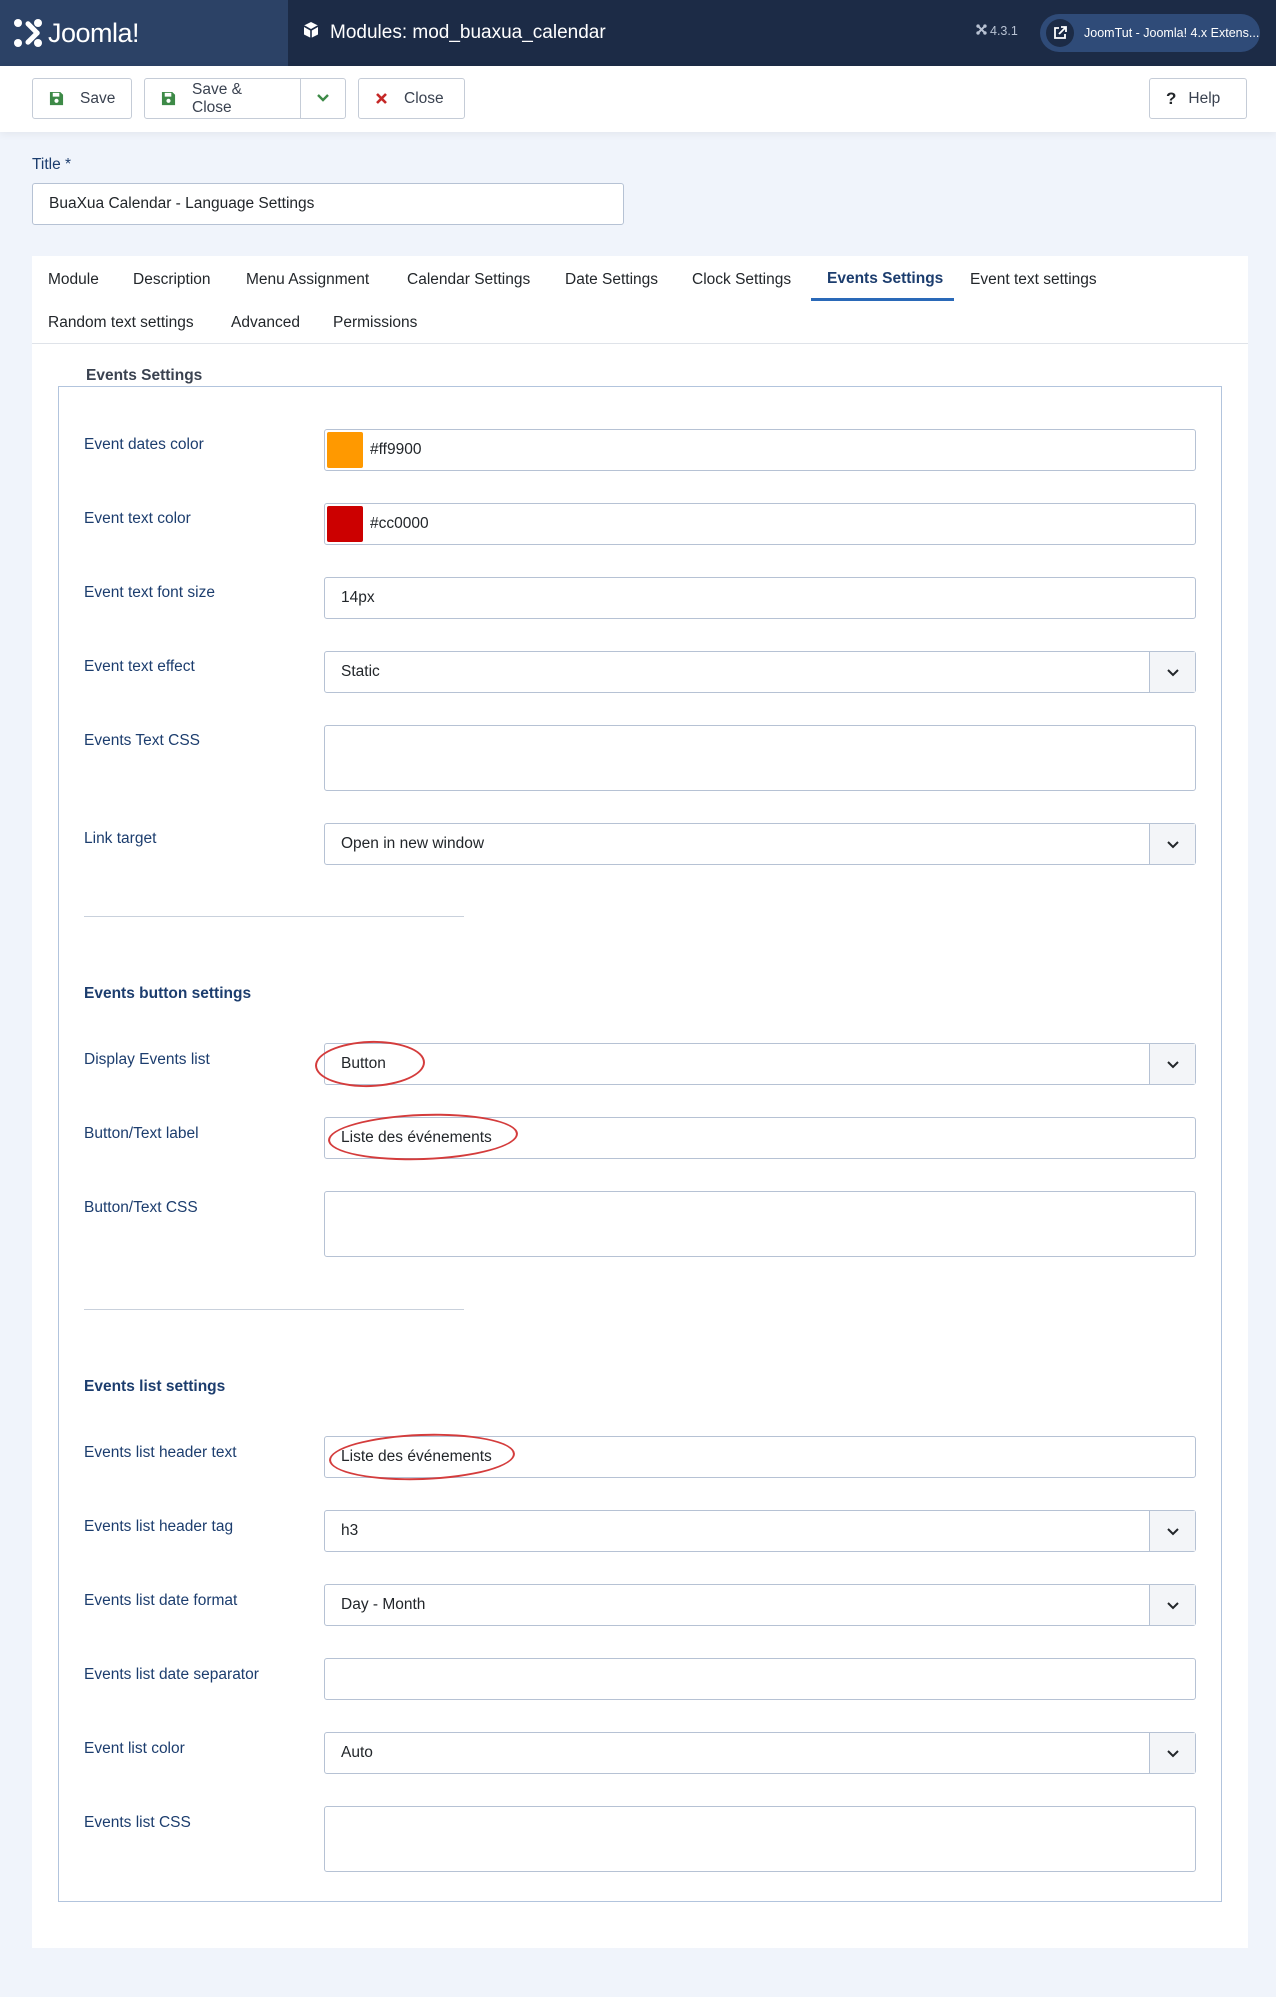 Image resolution: width=1276 pixels, height=1997 pixels. Describe the element at coordinates (73, 280) in the screenshot. I see `tab-module: Module` at that location.